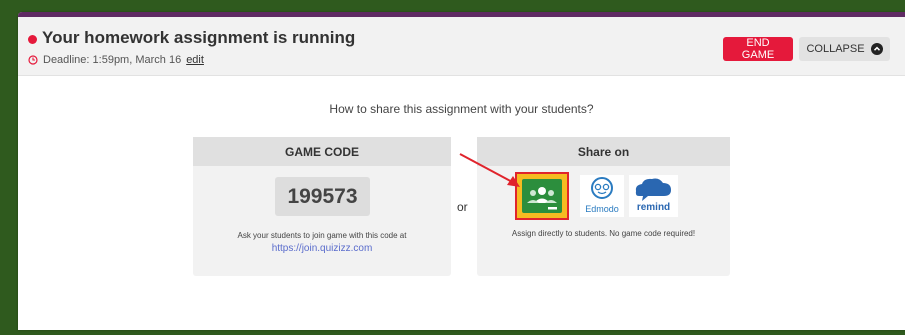  I want to click on status-dot-icon, so click(32, 39).